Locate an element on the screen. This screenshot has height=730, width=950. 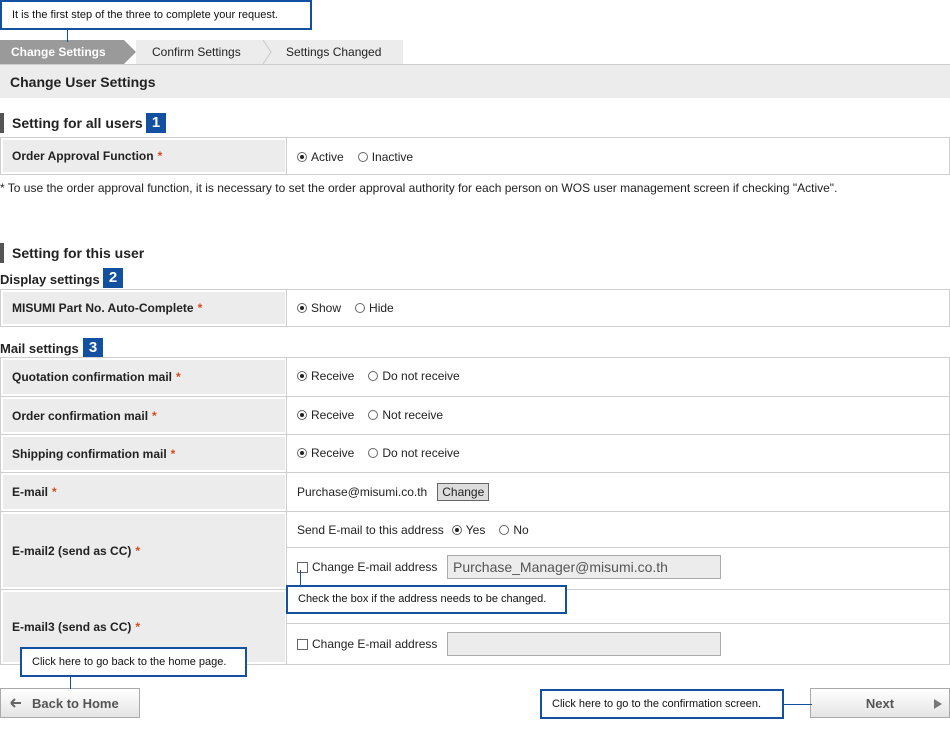
quotation-mail-label: Quotation confirmation mail * is located at coordinates (144, 377).